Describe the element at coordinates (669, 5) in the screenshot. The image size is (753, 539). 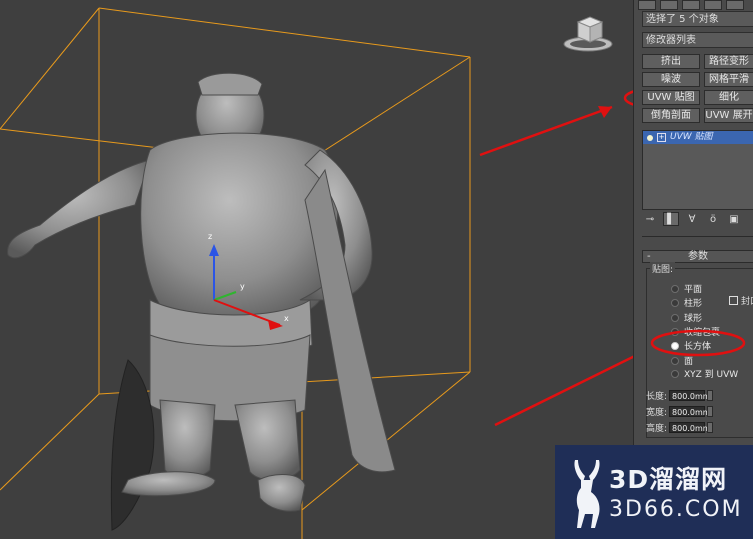
I see `modify-tab-icon` at that location.